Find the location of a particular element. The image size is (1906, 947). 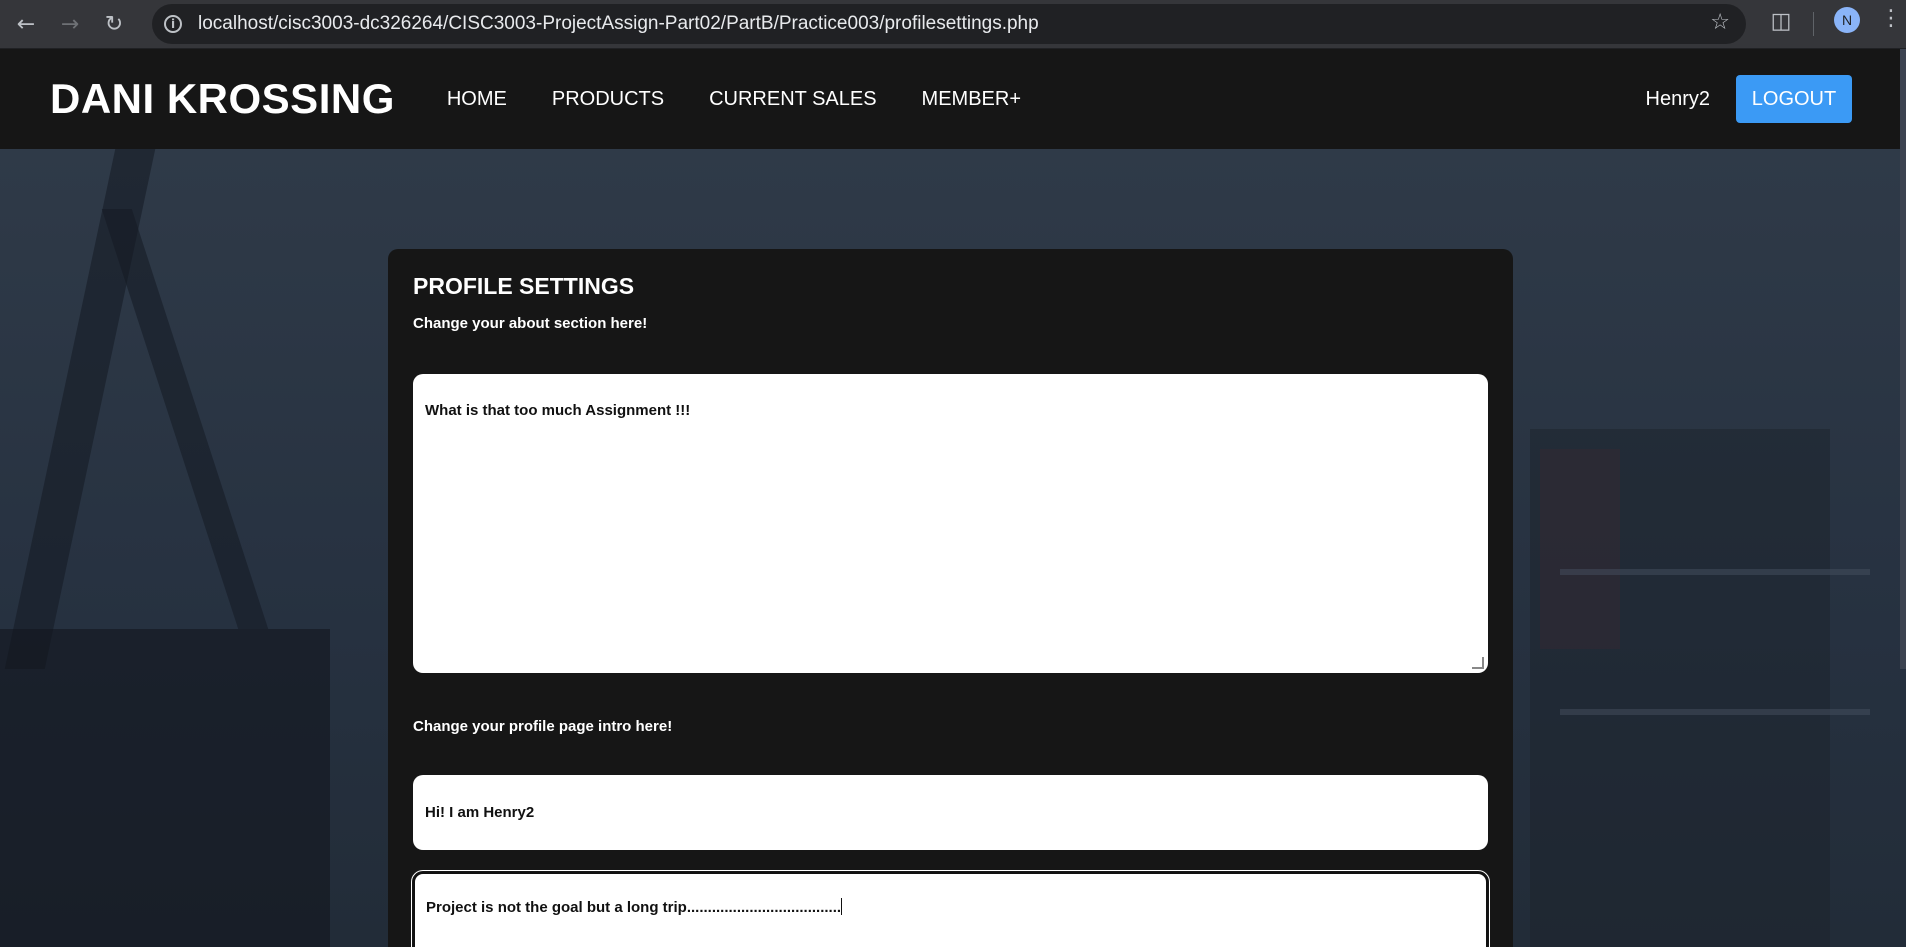

about-label: Change your about section here! is located at coordinates (530, 323).